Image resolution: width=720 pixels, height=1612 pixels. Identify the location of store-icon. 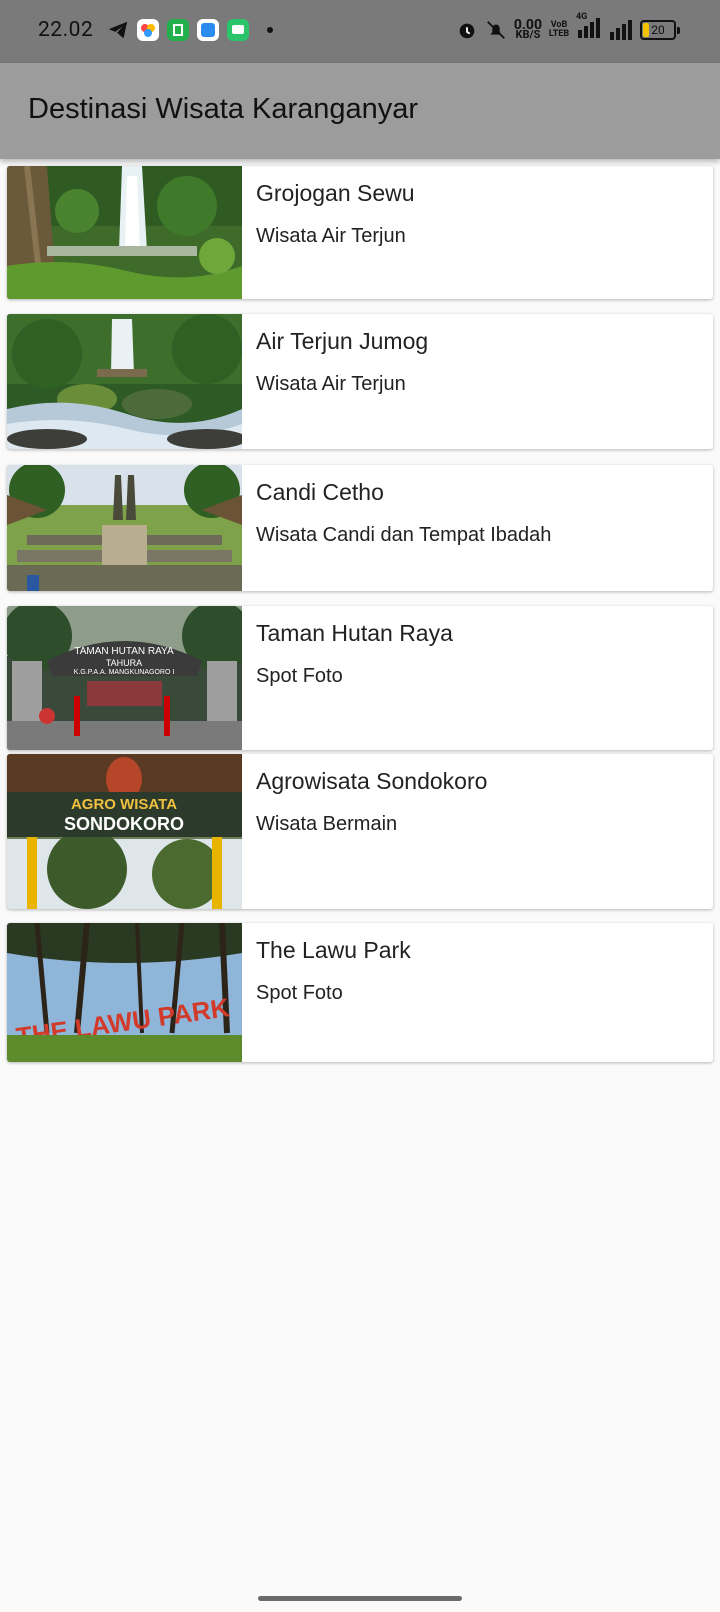
(178, 30).